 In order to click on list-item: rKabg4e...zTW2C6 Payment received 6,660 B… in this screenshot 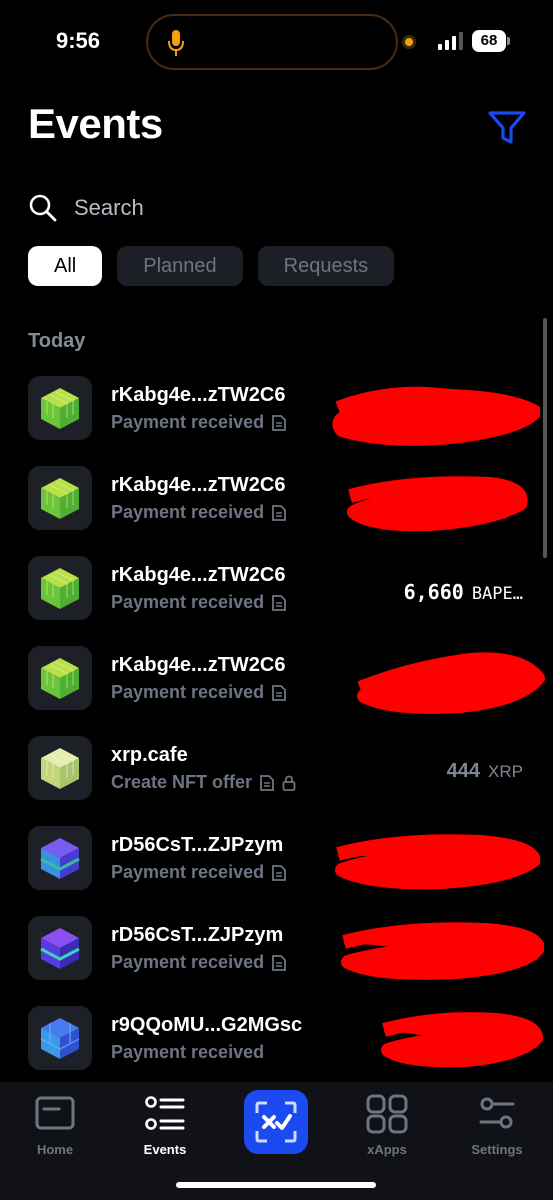, I will do `click(276, 585)`.